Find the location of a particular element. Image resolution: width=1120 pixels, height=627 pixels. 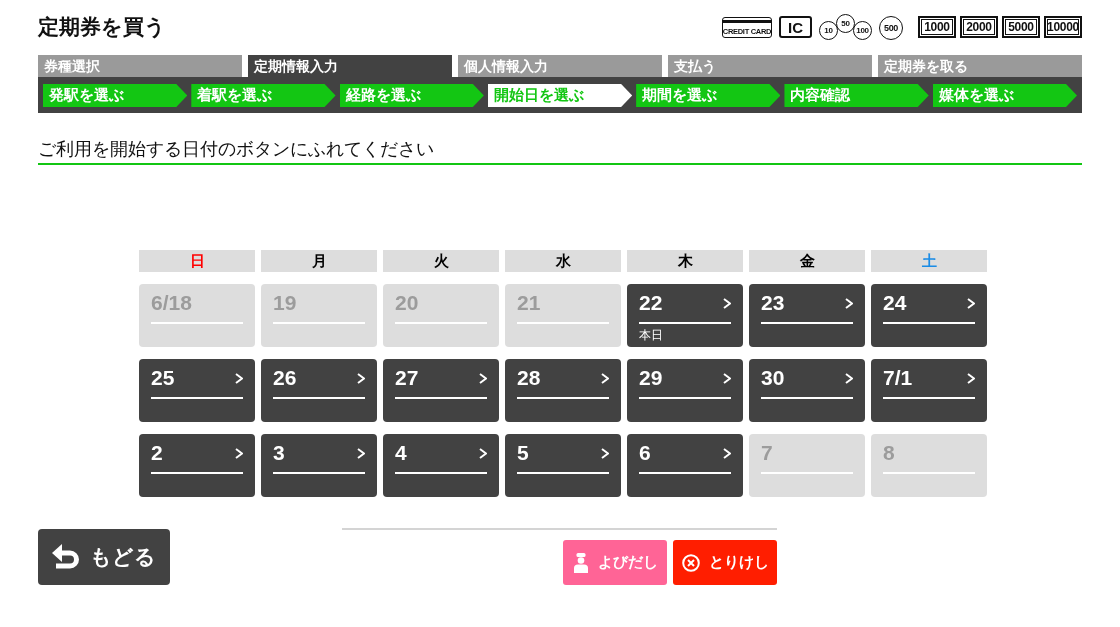

date-button: 19 is located at coordinates (319, 315).